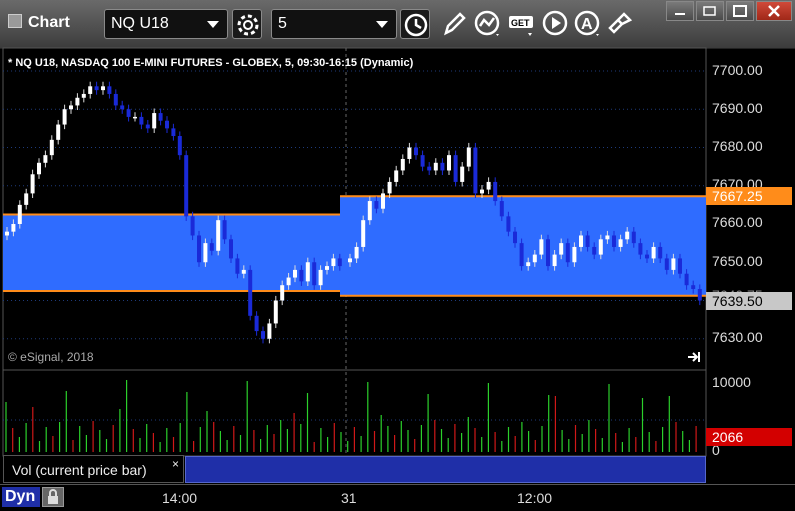  What do you see at coordinates (737, 70) in the screenshot?
I see `price-axis-label: 7700.00` at bounding box center [737, 70].